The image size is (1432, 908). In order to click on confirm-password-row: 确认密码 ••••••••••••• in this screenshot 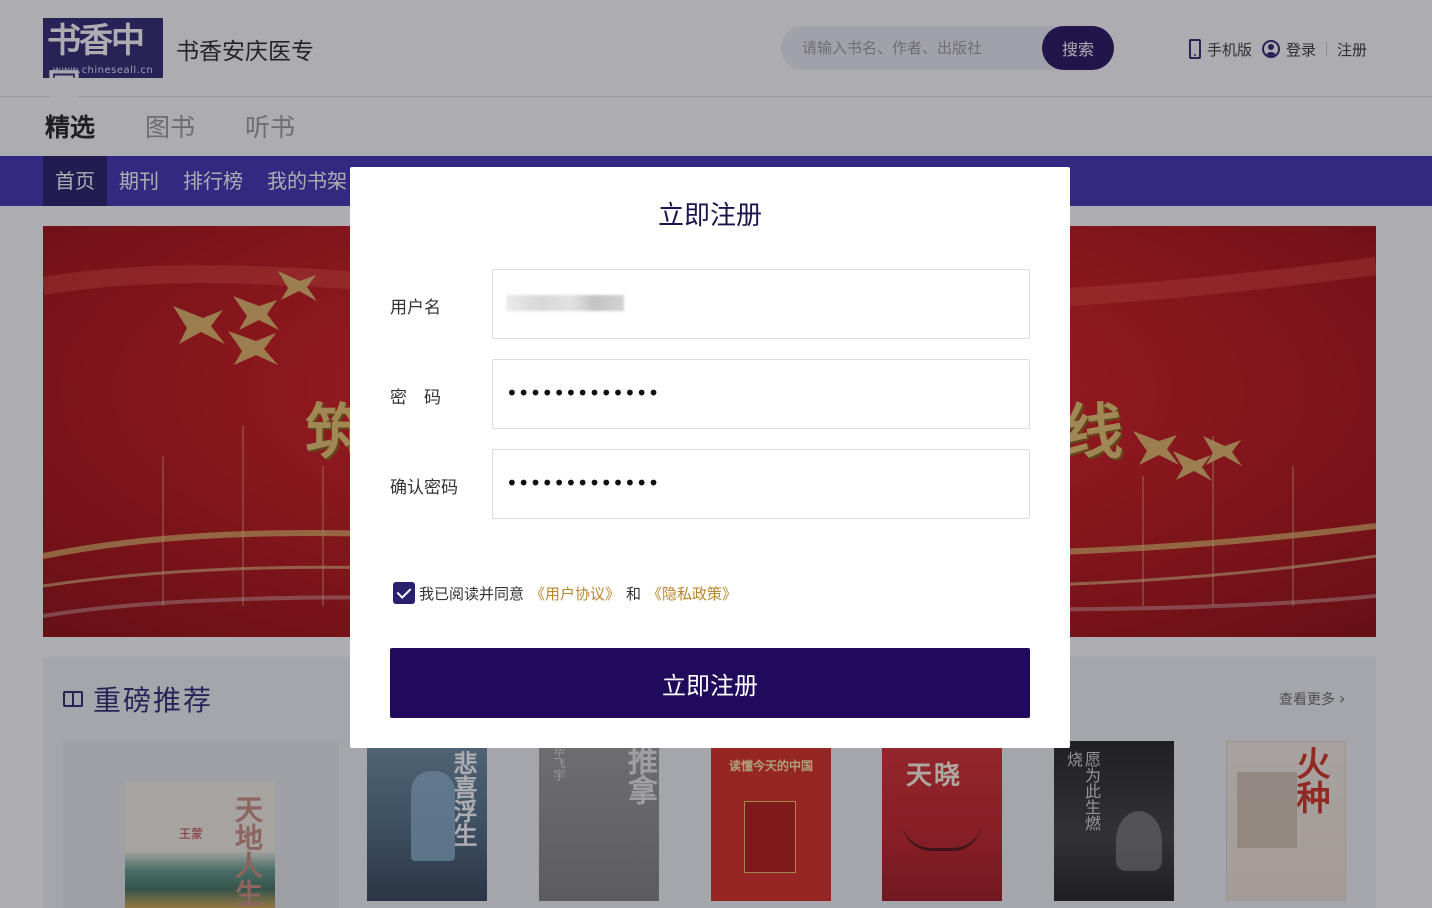, I will do `click(710, 484)`.